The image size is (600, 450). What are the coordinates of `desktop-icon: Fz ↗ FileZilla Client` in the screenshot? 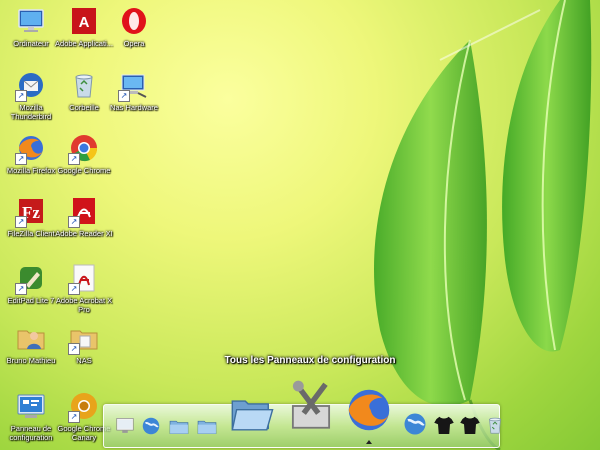 It's located at (31, 223).